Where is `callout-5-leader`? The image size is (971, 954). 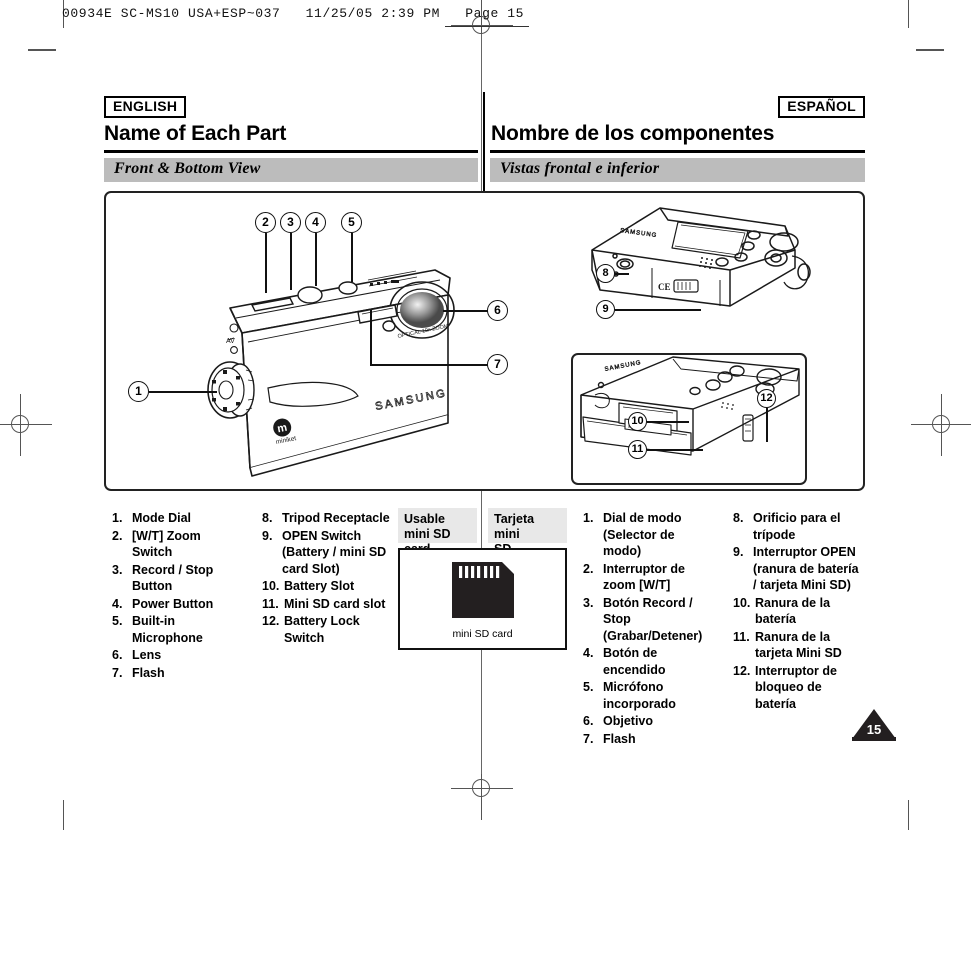 callout-5-leader is located at coordinates (352, 257).